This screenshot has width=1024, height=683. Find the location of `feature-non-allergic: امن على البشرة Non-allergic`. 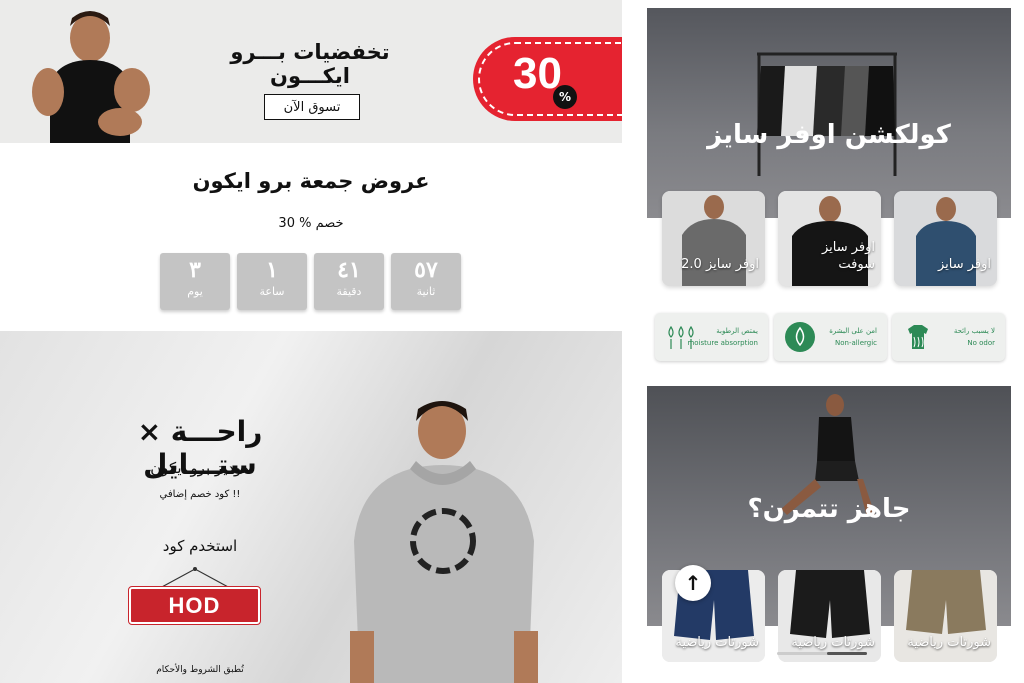

feature-non-allergic: امن على البشرة Non-allergic is located at coordinates (830, 337).